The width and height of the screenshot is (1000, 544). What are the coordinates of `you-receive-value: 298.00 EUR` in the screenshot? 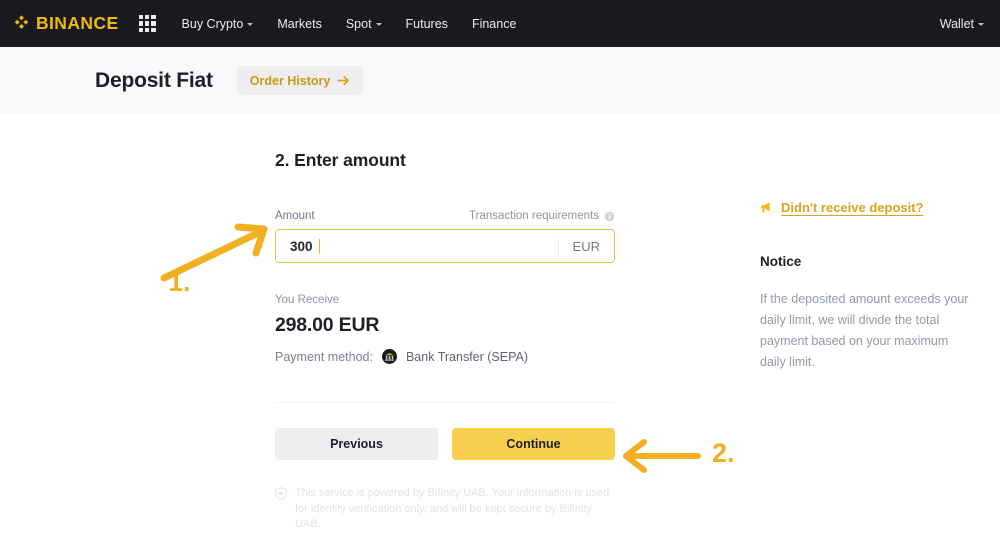 It's located at (327, 325).